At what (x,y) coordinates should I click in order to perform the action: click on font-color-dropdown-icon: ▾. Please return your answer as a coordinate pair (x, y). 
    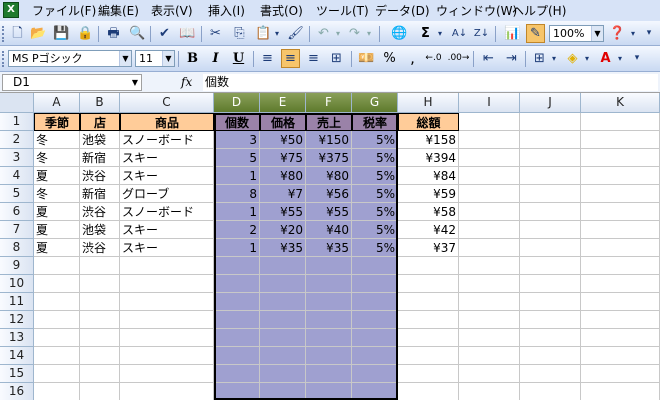
    Looking at the image, I should click on (620, 58).